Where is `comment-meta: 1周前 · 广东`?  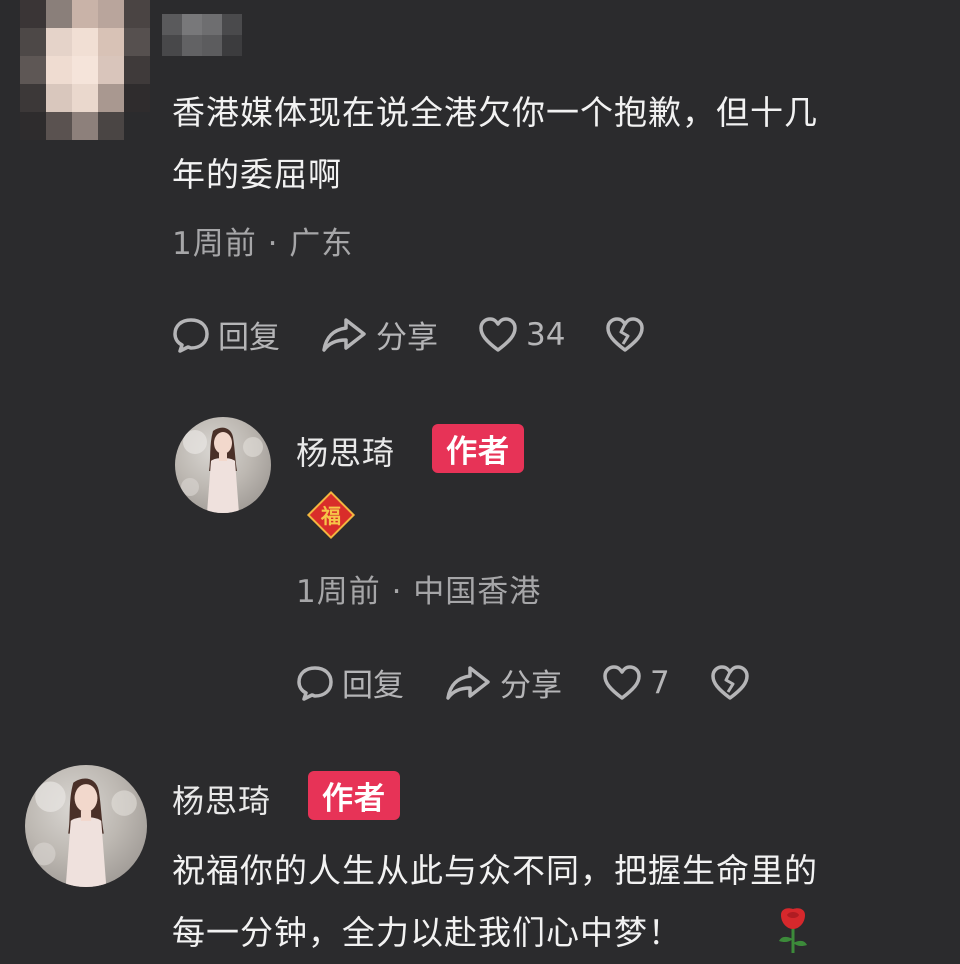 comment-meta: 1周前 · 广东 is located at coordinates (263, 244).